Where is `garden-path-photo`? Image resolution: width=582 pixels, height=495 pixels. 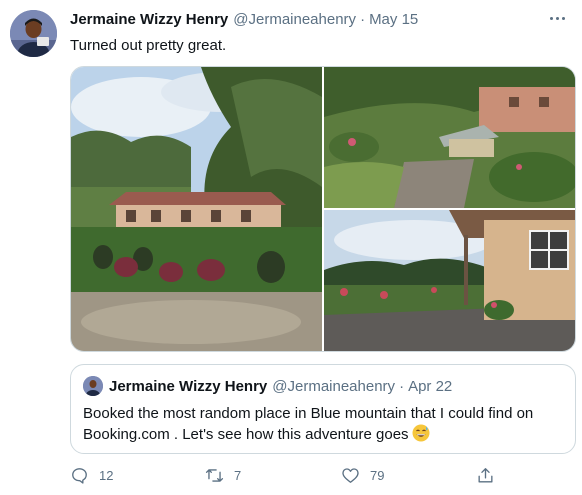
garden-path-photo is located at coordinates (449, 137).